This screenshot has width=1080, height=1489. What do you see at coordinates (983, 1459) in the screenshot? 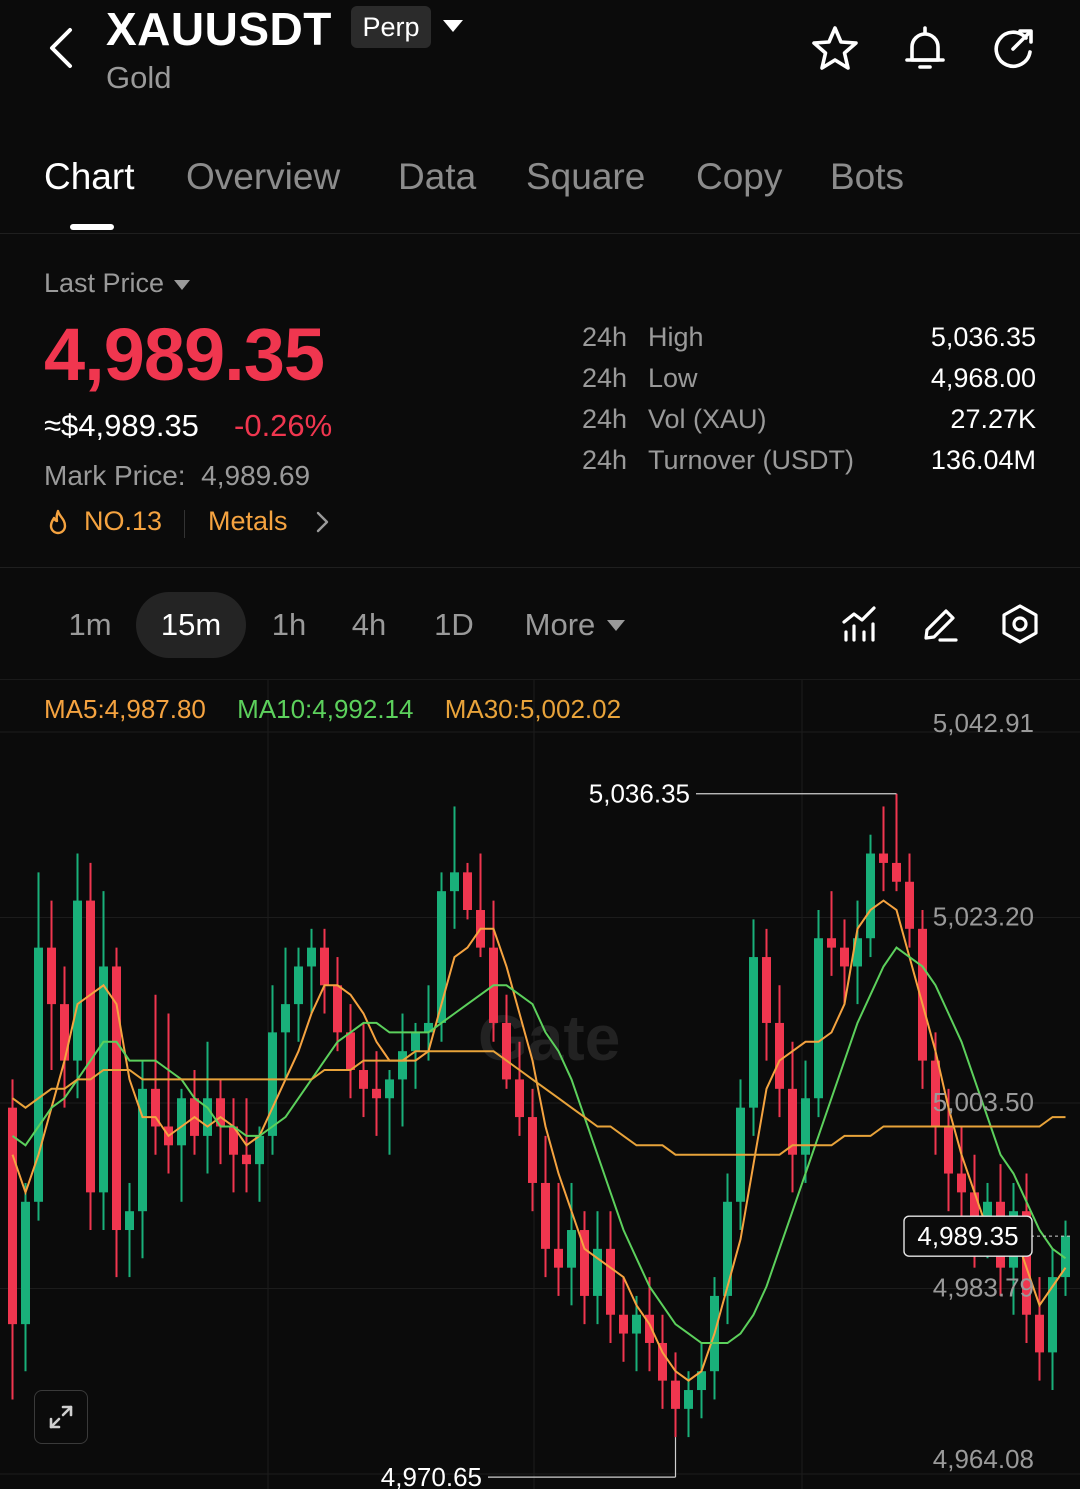
I see `y-axis-tick-label: 4,964.08` at bounding box center [983, 1459].